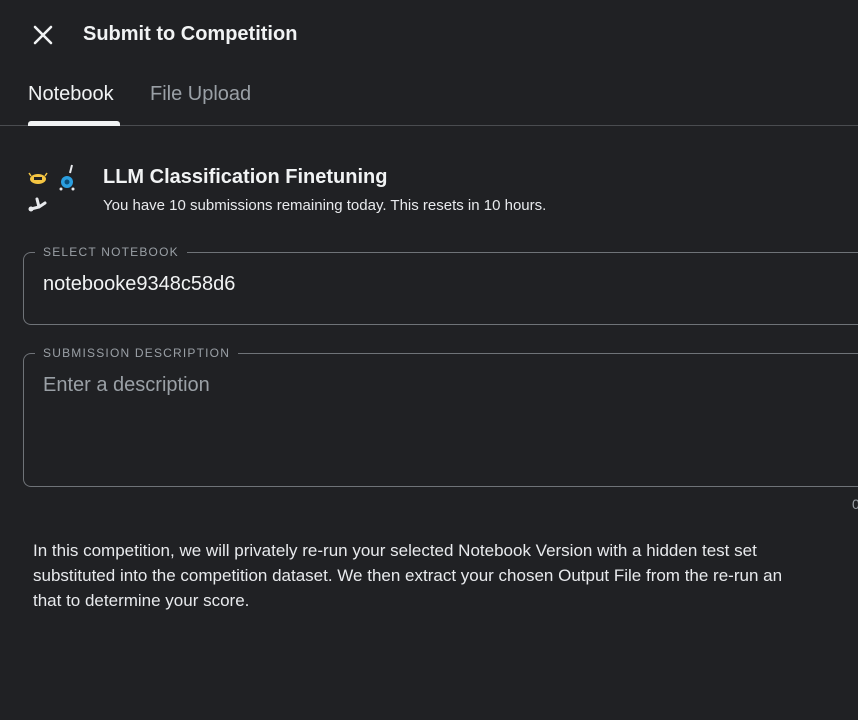 The height and width of the screenshot is (720, 858). What do you see at coordinates (438, 424) in the screenshot?
I see `description-input` at bounding box center [438, 424].